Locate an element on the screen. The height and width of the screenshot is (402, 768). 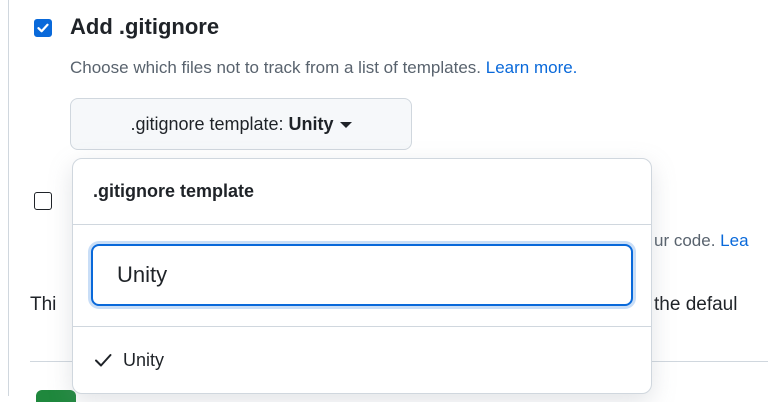
create-repository-button-partial is located at coordinates (56, 396).